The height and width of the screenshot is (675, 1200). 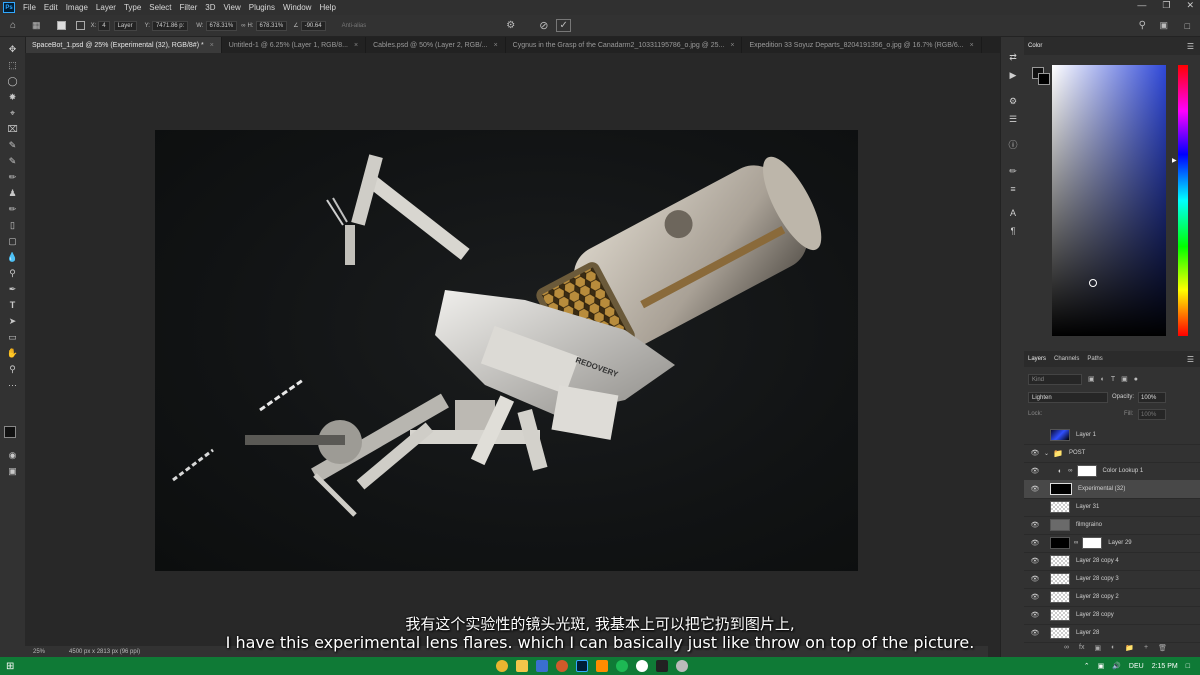 I want to click on hand-tool-icon: ✋, so click(x=12, y=353).